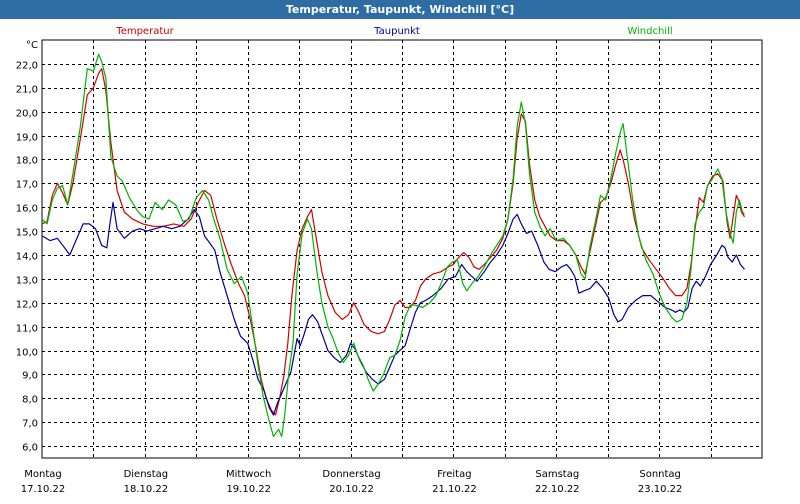 This screenshot has height=504, width=800. Describe the element at coordinates (27, 161) in the screenshot. I see `y-tick-label: 18,0` at that location.